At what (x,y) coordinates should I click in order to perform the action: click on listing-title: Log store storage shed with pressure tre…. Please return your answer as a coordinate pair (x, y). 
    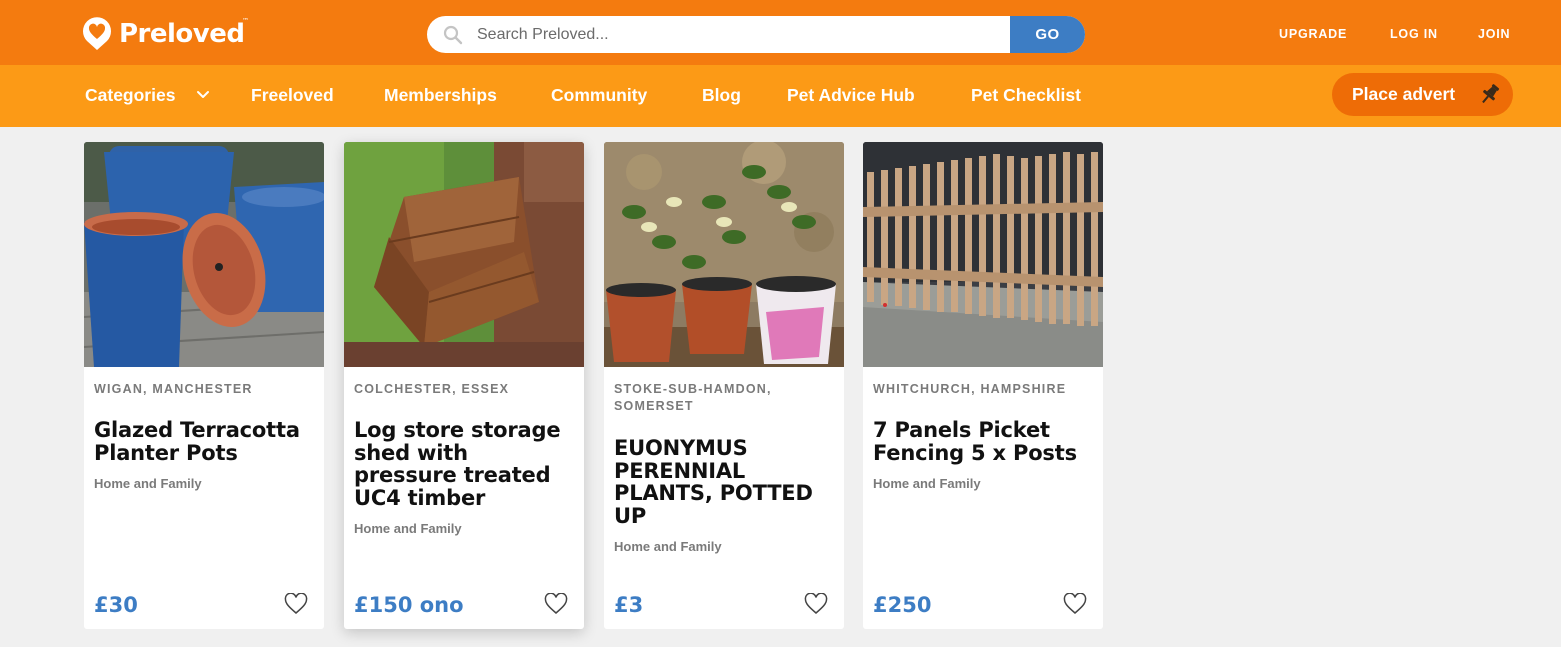
    Looking at the image, I should click on (465, 464).